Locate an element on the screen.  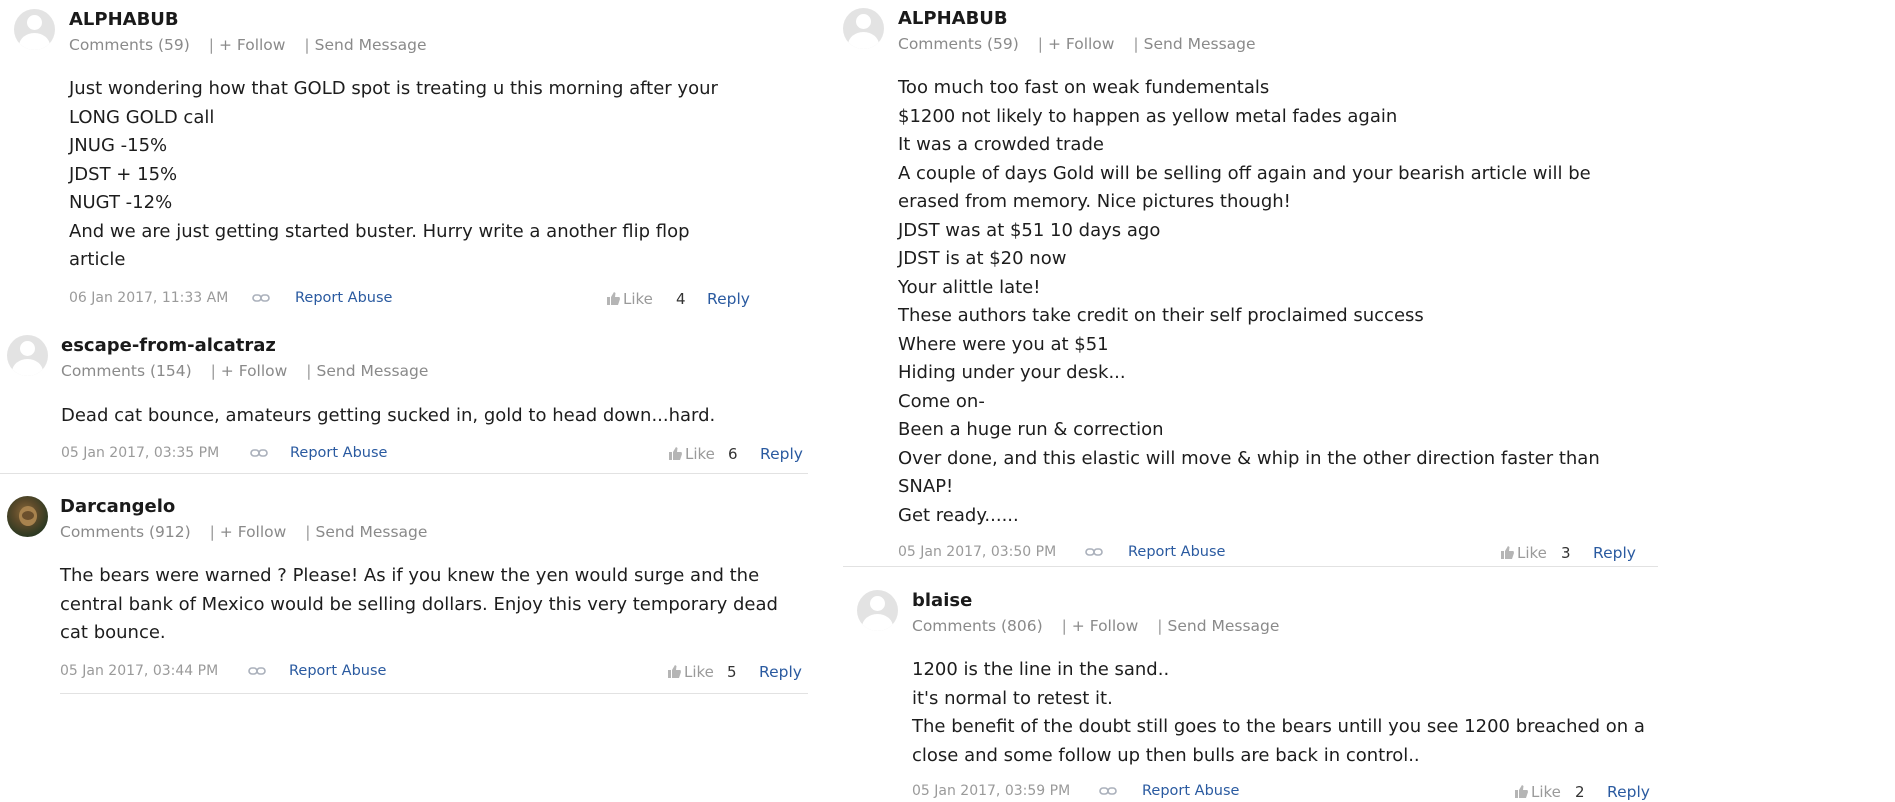
comment-line: LONG GOLD call is located at coordinates (142, 117).